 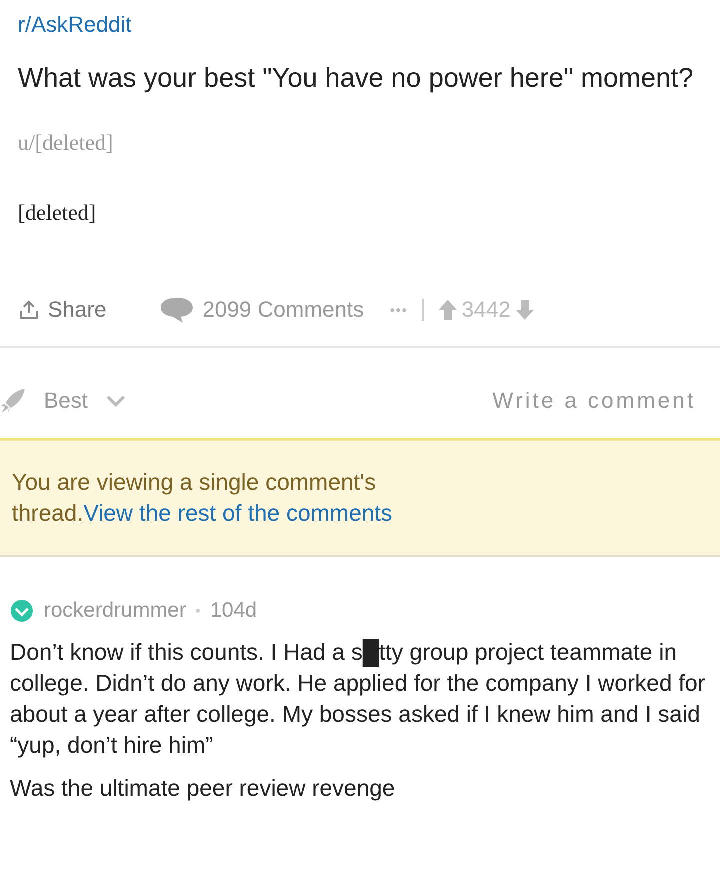 What do you see at coordinates (524, 310) in the screenshot?
I see `downvote-icon` at bounding box center [524, 310].